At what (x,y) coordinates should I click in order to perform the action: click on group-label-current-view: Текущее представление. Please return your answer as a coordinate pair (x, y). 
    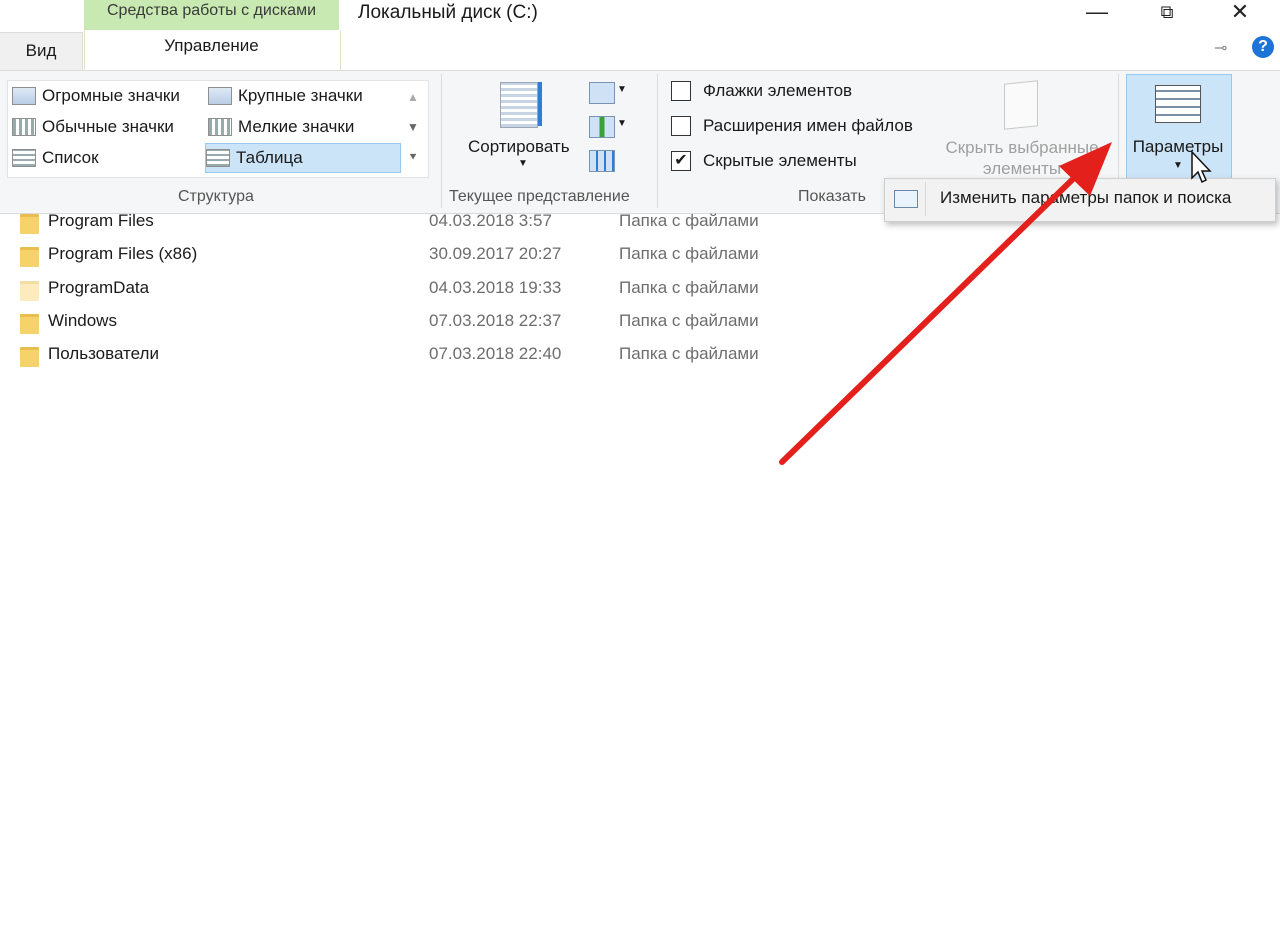
    Looking at the image, I should click on (539, 196).